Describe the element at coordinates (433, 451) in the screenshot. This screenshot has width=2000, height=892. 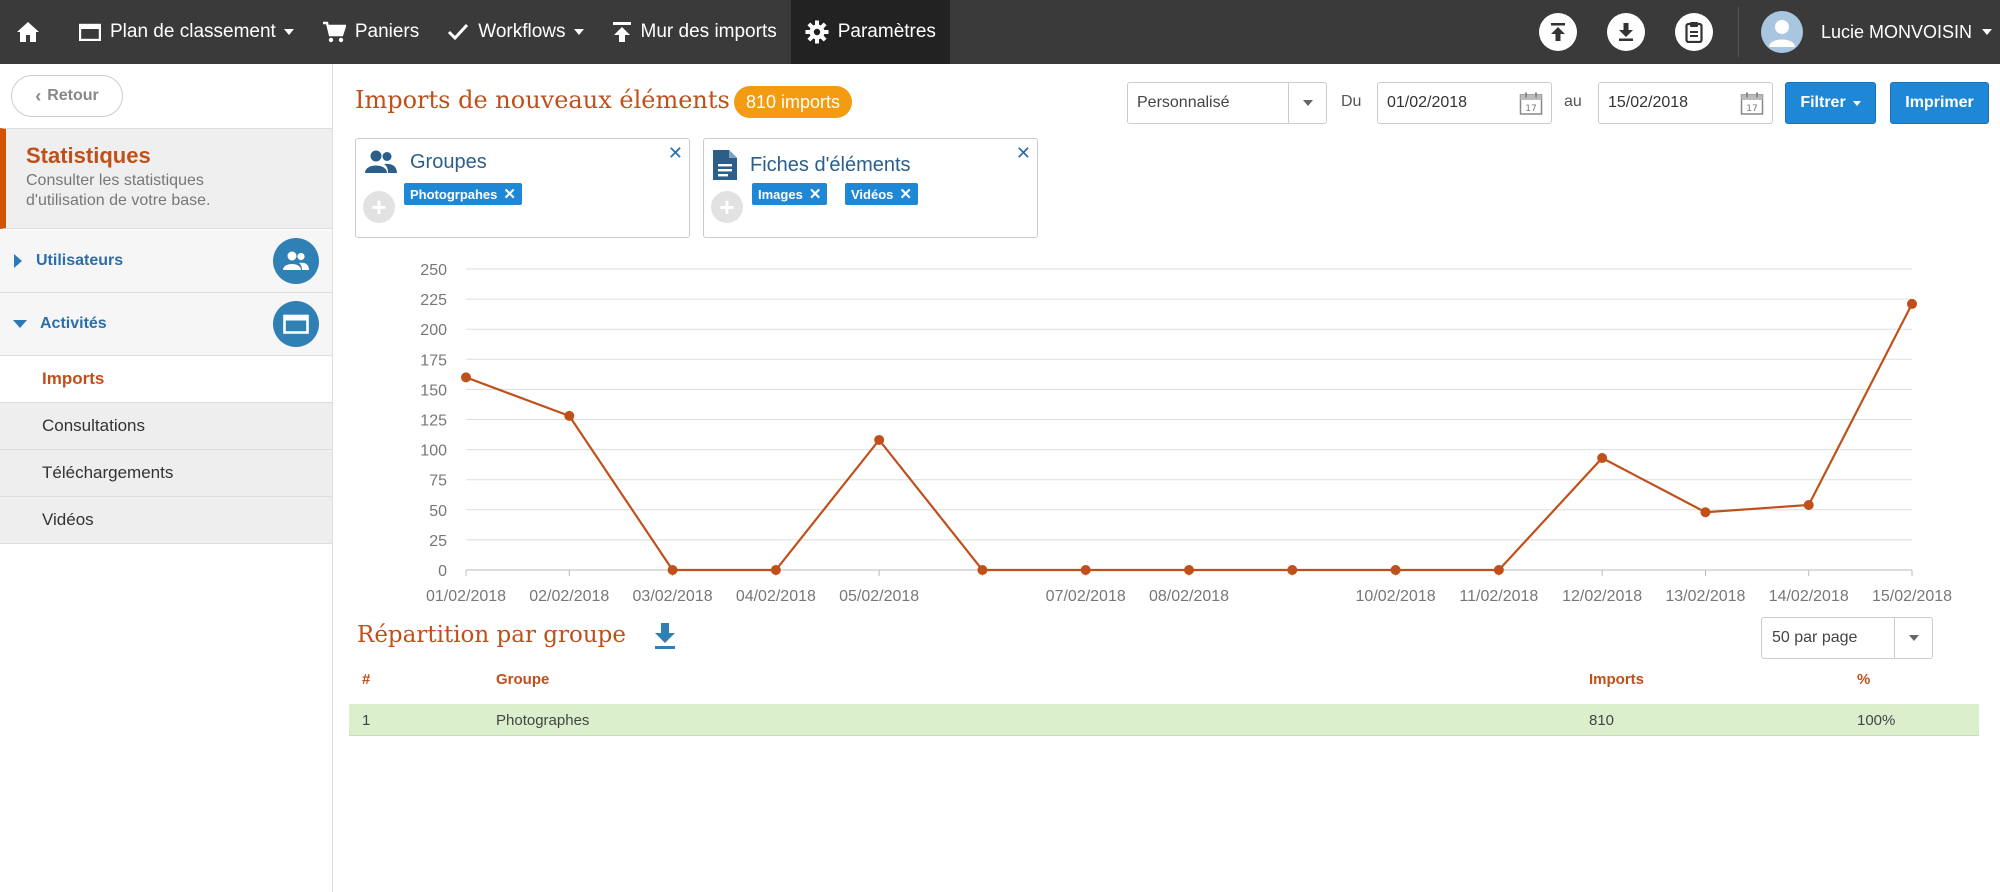
I see `y-tick-label: 100` at that location.